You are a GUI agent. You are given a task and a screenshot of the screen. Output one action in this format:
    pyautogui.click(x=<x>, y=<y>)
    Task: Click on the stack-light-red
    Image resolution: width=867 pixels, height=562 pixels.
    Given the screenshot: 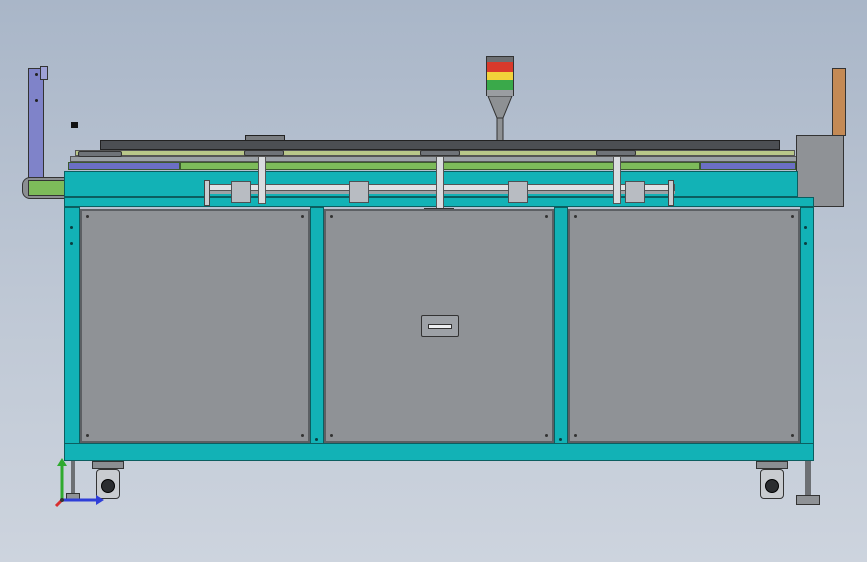 What is the action you would take?
    pyautogui.click(x=500, y=67)
    